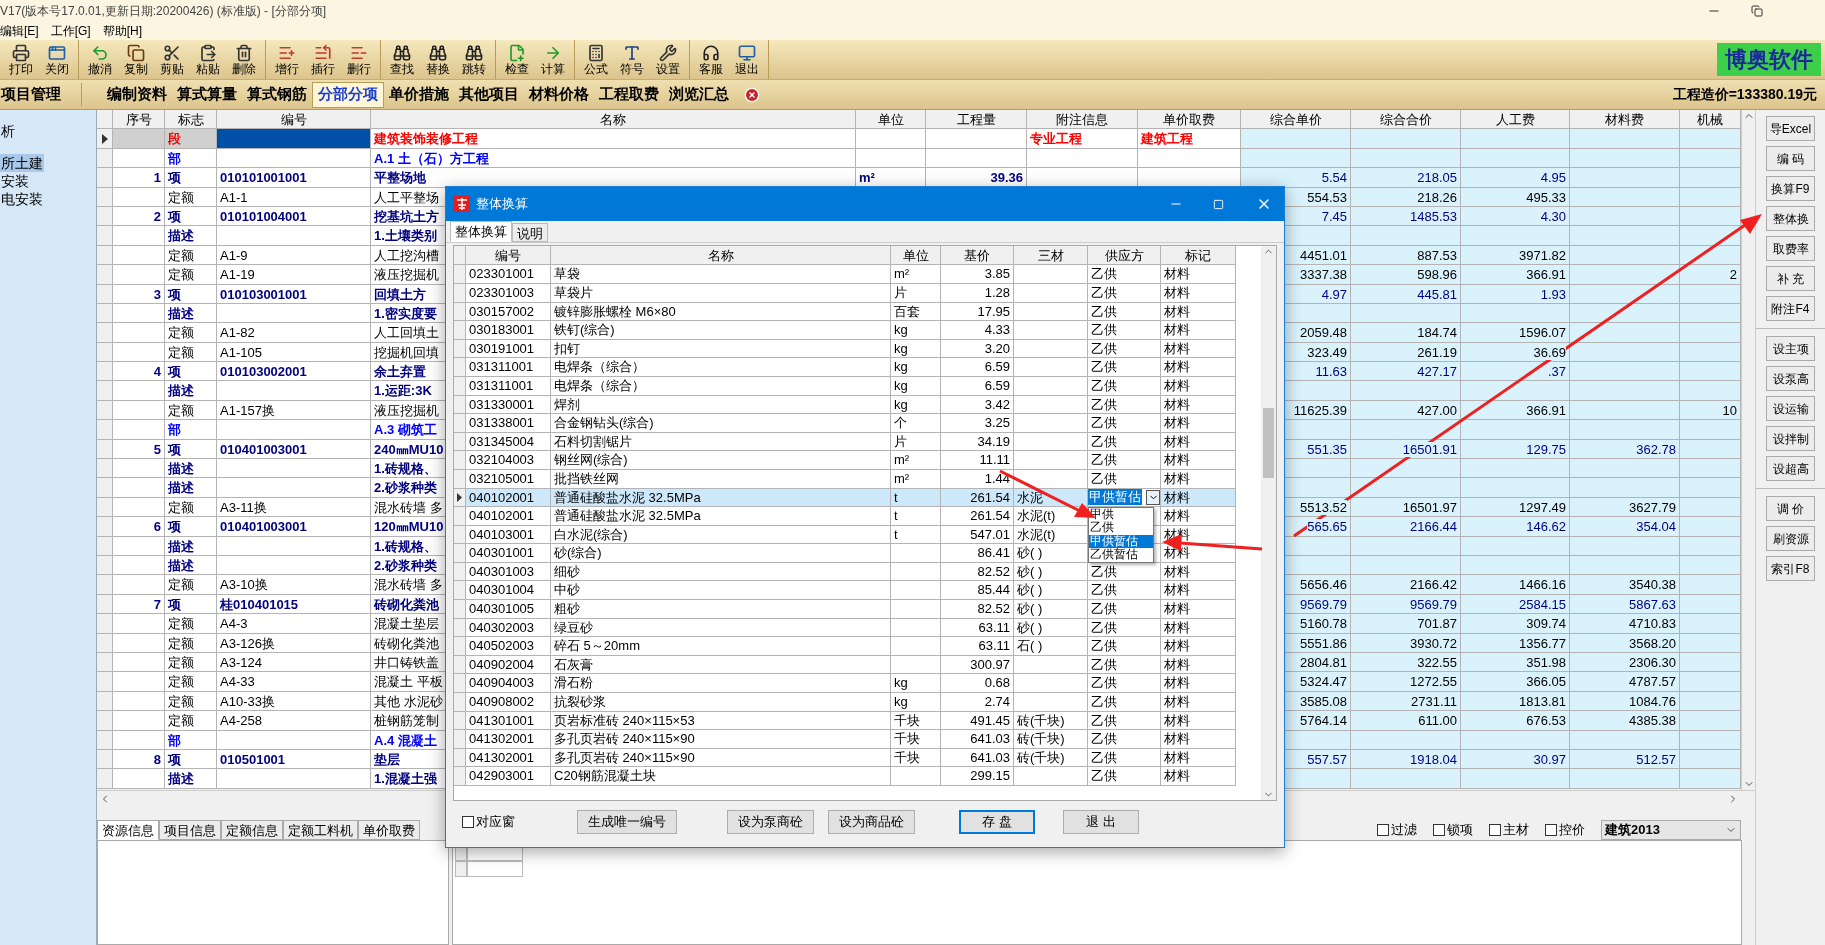 The height and width of the screenshot is (945, 1825). Describe the element at coordinates (559, 94) in the screenshot. I see `module-tab: 材料价格` at that location.